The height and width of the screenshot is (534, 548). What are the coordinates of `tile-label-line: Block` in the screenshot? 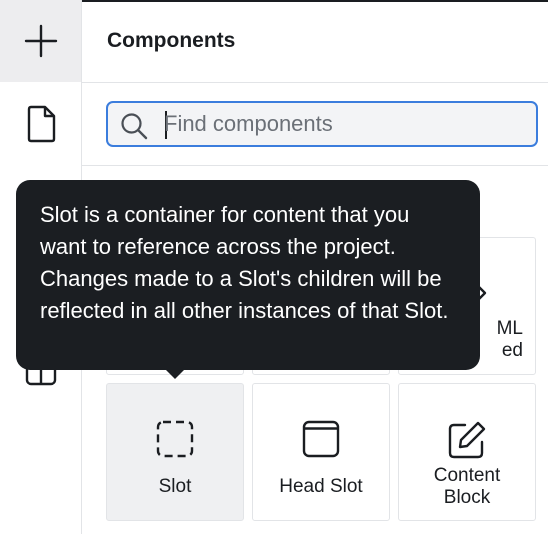 It's located at (467, 497).